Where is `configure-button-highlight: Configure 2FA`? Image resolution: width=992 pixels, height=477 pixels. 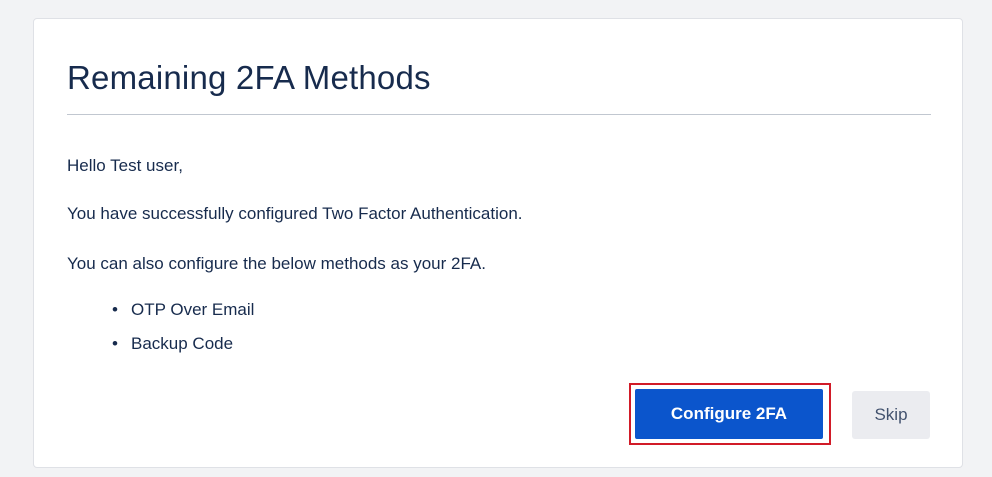
configure-button-highlight: Configure 2FA is located at coordinates (730, 414).